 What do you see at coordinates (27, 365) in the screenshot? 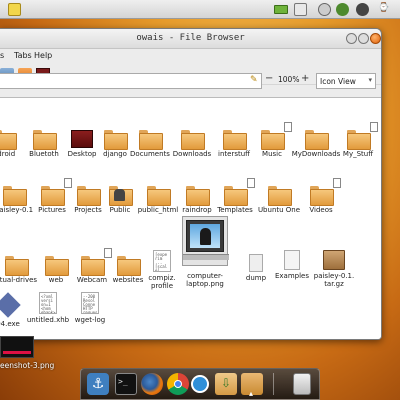
I see `desktop-file-label: eenshot-3.png` at bounding box center [27, 365].